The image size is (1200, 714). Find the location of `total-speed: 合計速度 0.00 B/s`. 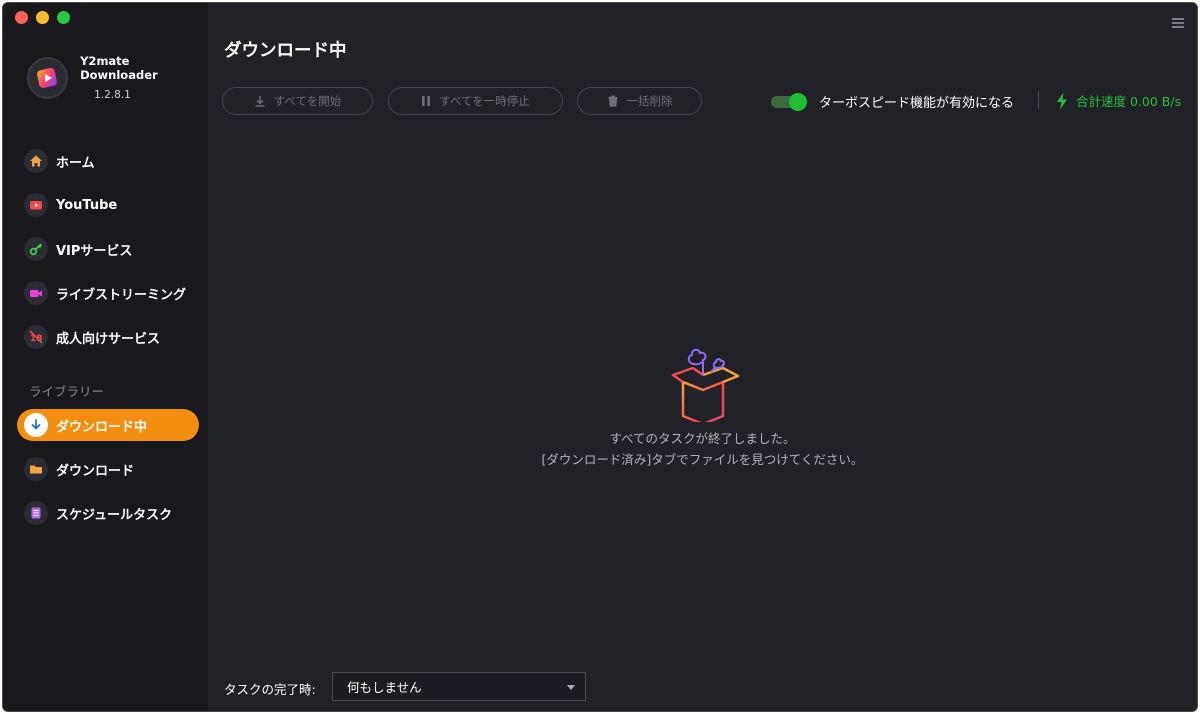

total-speed: 合計速度 0.00 B/s is located at coordinates (1118, 100).